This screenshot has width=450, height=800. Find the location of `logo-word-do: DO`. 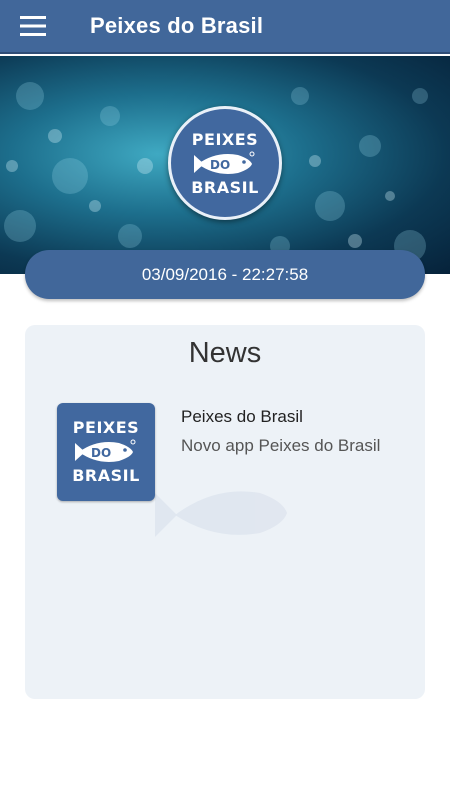

logo-word-do: DO is located at coordinates (220, 165).